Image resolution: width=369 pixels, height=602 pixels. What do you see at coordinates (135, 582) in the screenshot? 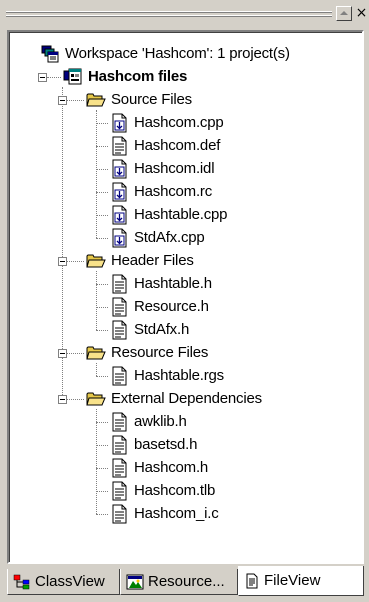
I see `resourceview-icon` at bounding box center [135, 582].